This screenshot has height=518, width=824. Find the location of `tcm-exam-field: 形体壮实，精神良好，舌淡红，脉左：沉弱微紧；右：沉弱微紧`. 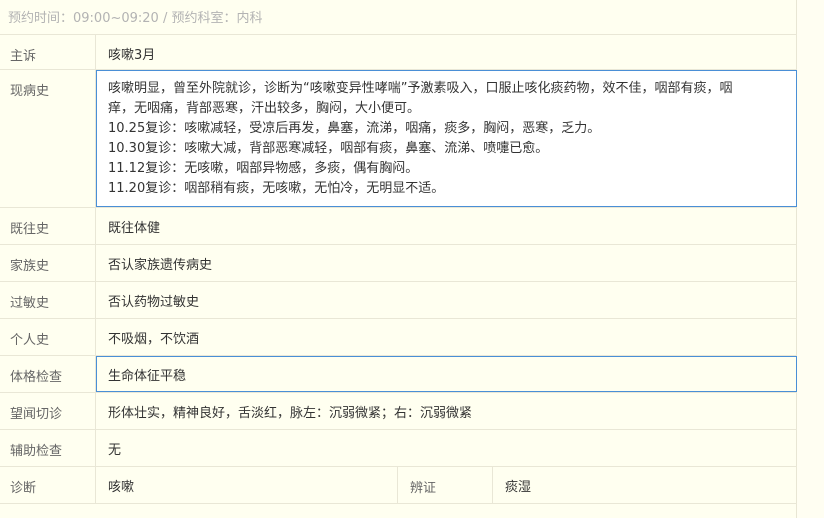

tcm-exam-field: 形体壮实，精神良好，舌淡红，脉左：沉弱微紧；右：沉弱微紧 is located at coordinates (446, 411).